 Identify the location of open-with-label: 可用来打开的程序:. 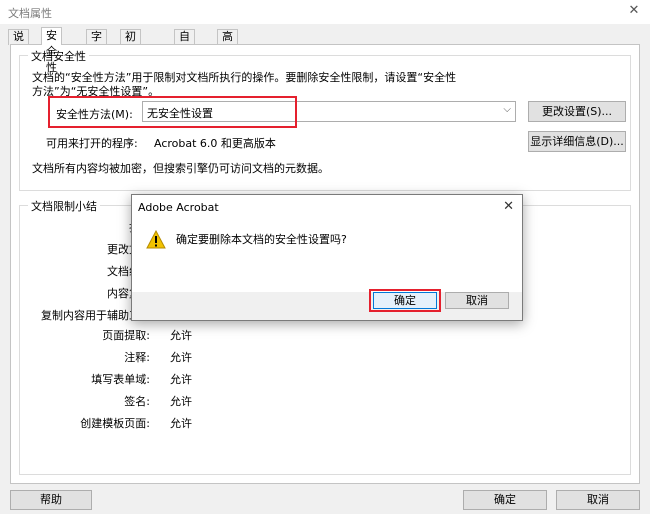
(92, 143).